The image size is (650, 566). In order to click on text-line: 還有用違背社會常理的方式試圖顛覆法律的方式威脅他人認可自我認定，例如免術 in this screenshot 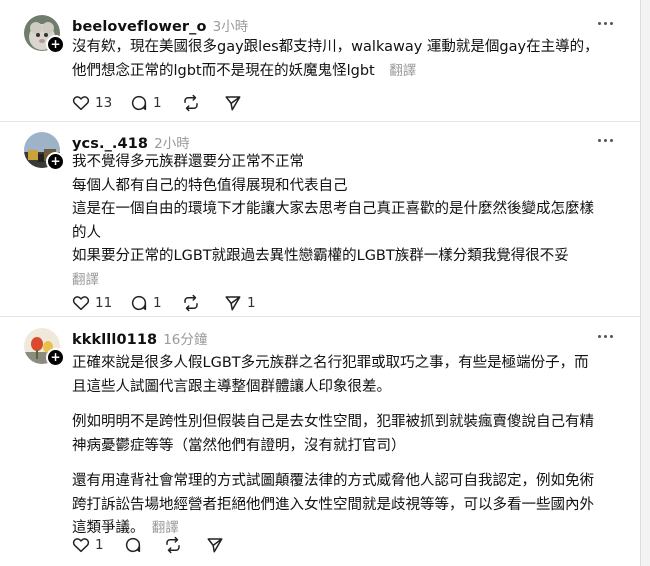, I will do `click(333, 481)`.